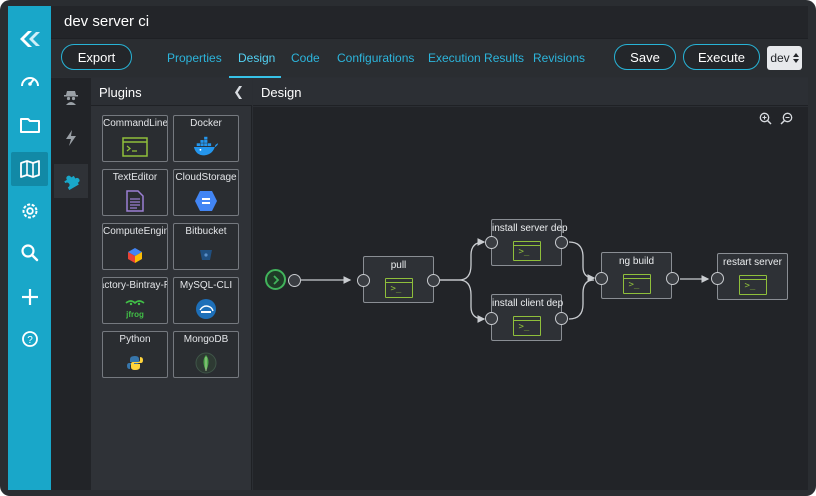  I want to click on tab-configurations: Configurations, so click(375, 58).